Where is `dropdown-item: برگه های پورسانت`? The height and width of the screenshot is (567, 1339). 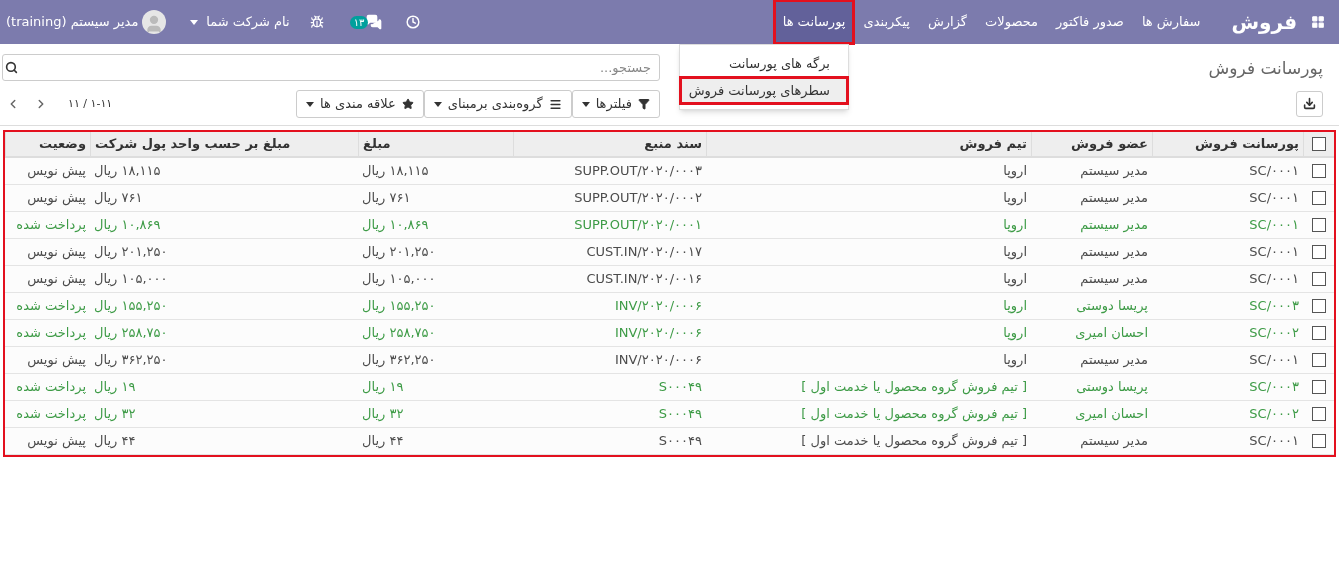
dropdown-item: برگه های پورسانت is located at coordinates (764, 63).